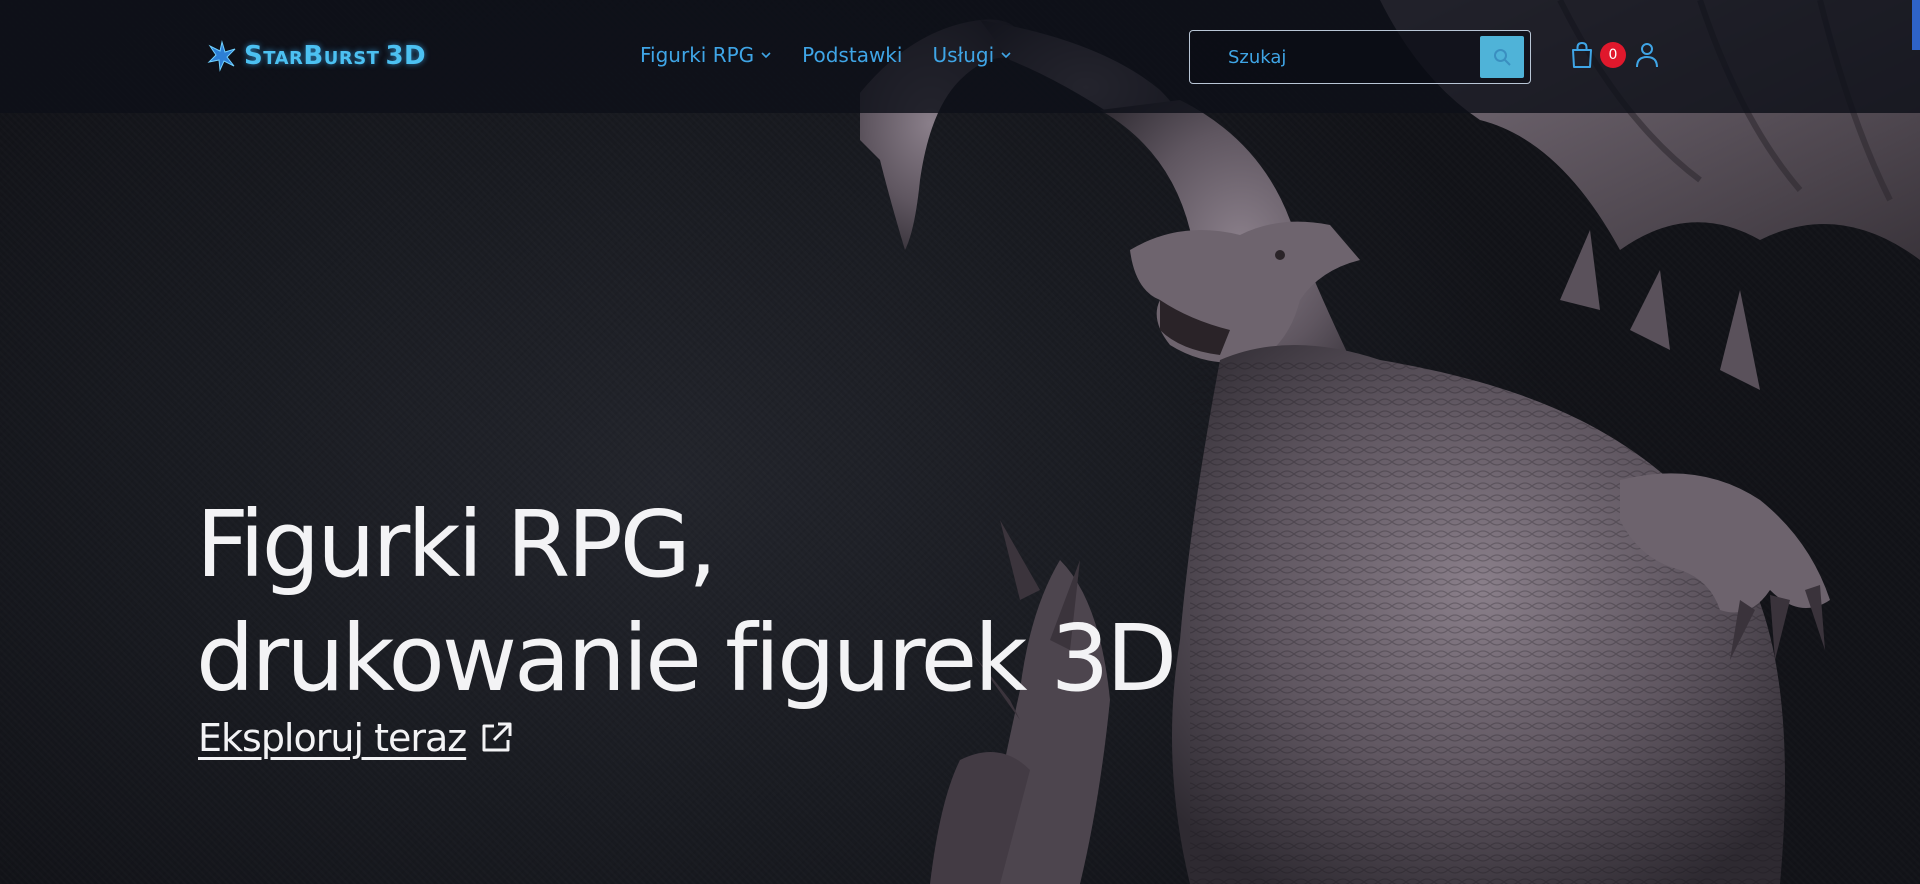 The width and height of the screenshot is (1920, 884). Describe the element at coordinates (312, 56) in the screenshot. I see `brand-logo-text-main: StarBurst` at that location.